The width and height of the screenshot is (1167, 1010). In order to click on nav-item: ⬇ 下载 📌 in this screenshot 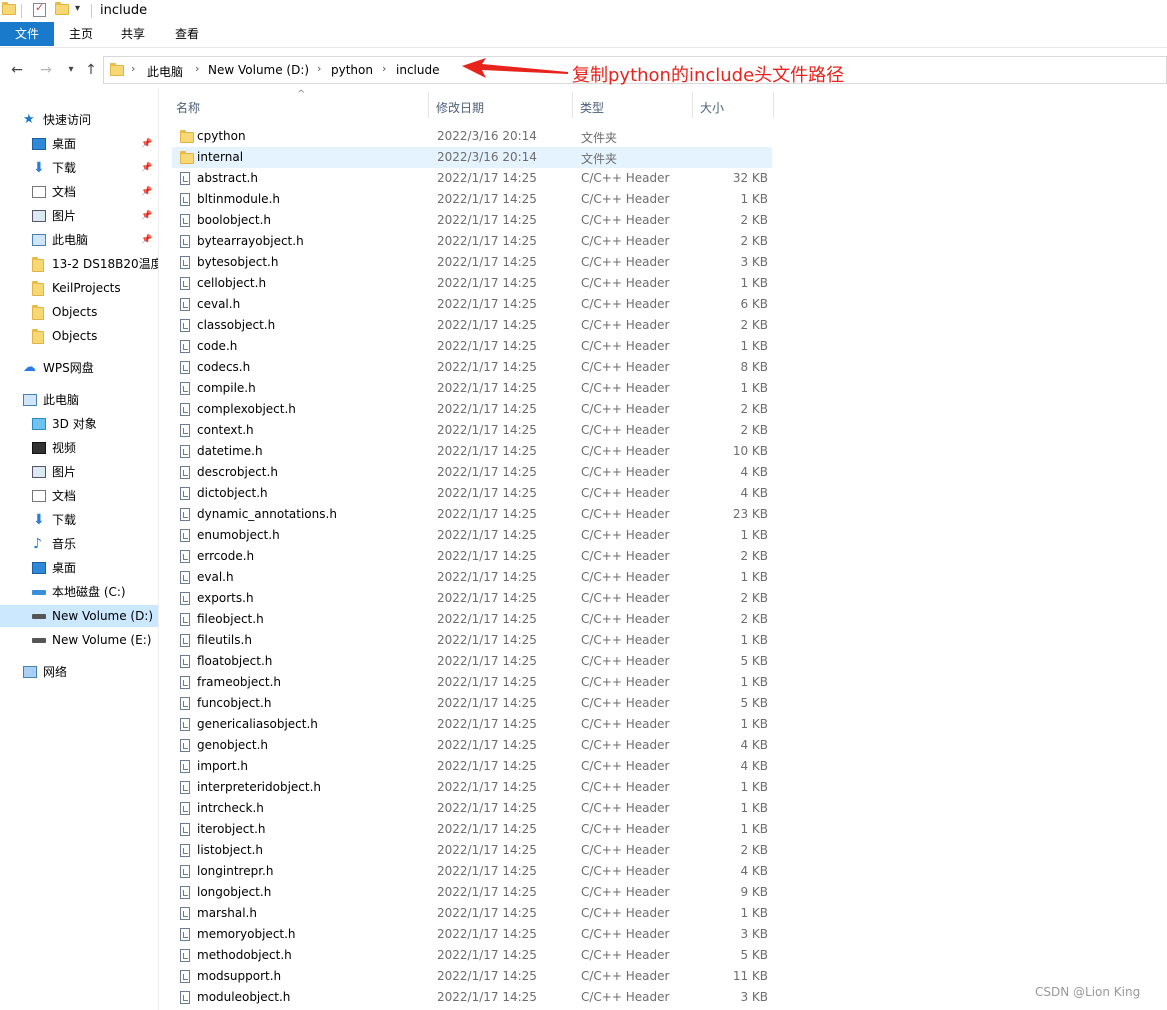, I will do `click(79, 168)`.